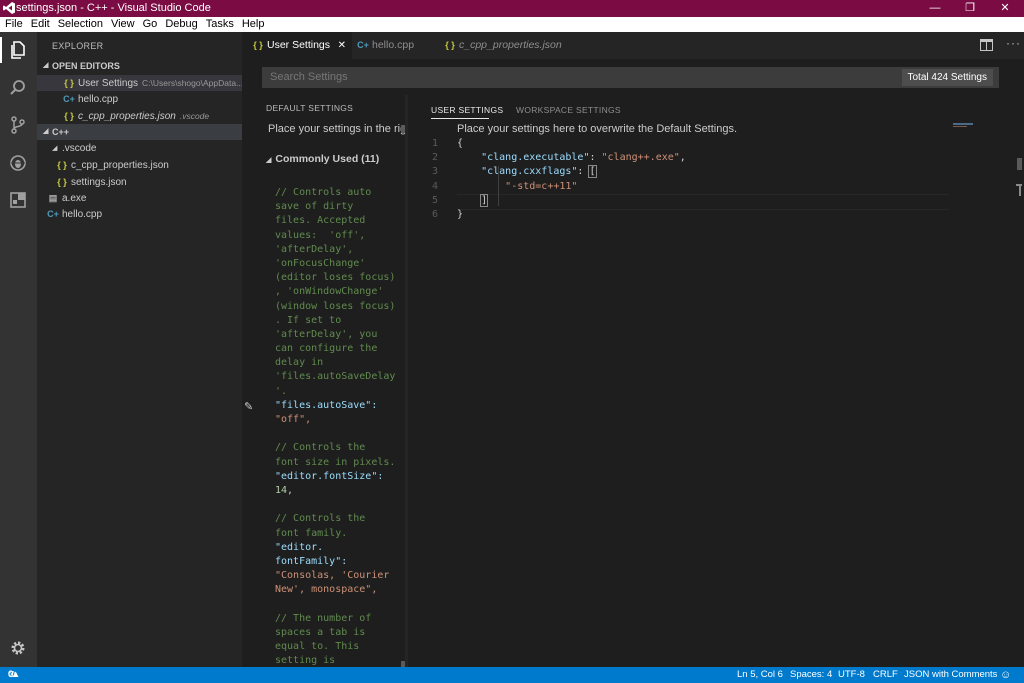 Image resolution: width=1024 pixels, height=683 pixels. Describe the element at coordinates (970, 8) in the screenshot. I see `restore-button: ❐` at that location.